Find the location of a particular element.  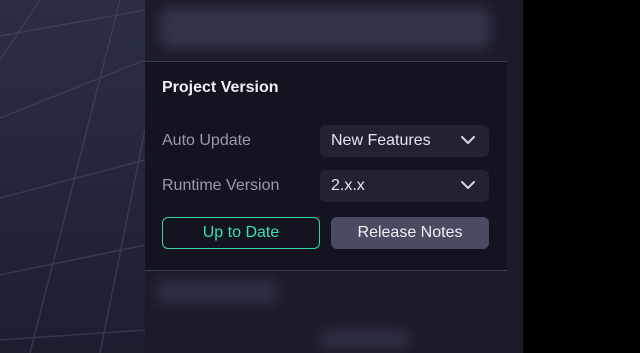

auto-update-value: New Features is located at coordinates (381, 140).